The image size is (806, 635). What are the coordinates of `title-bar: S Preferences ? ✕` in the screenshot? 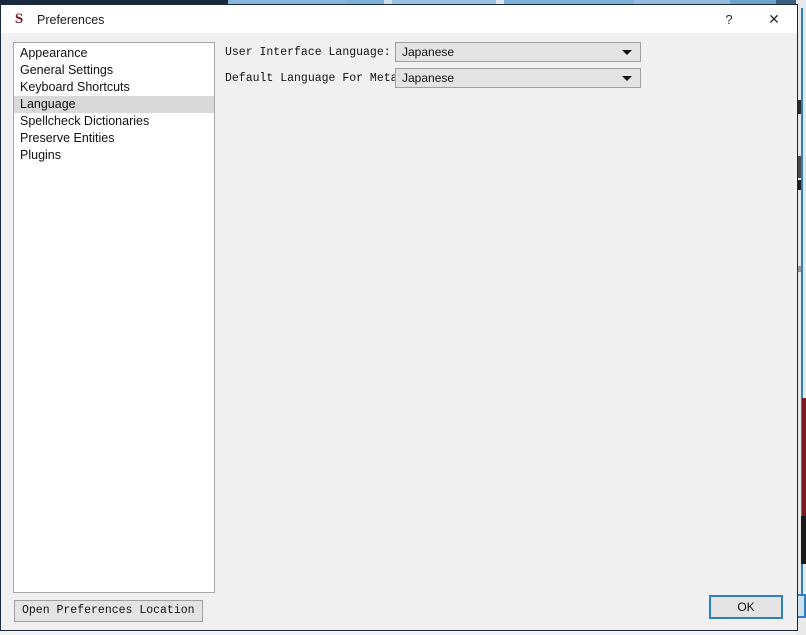 It's located at (399, 19).